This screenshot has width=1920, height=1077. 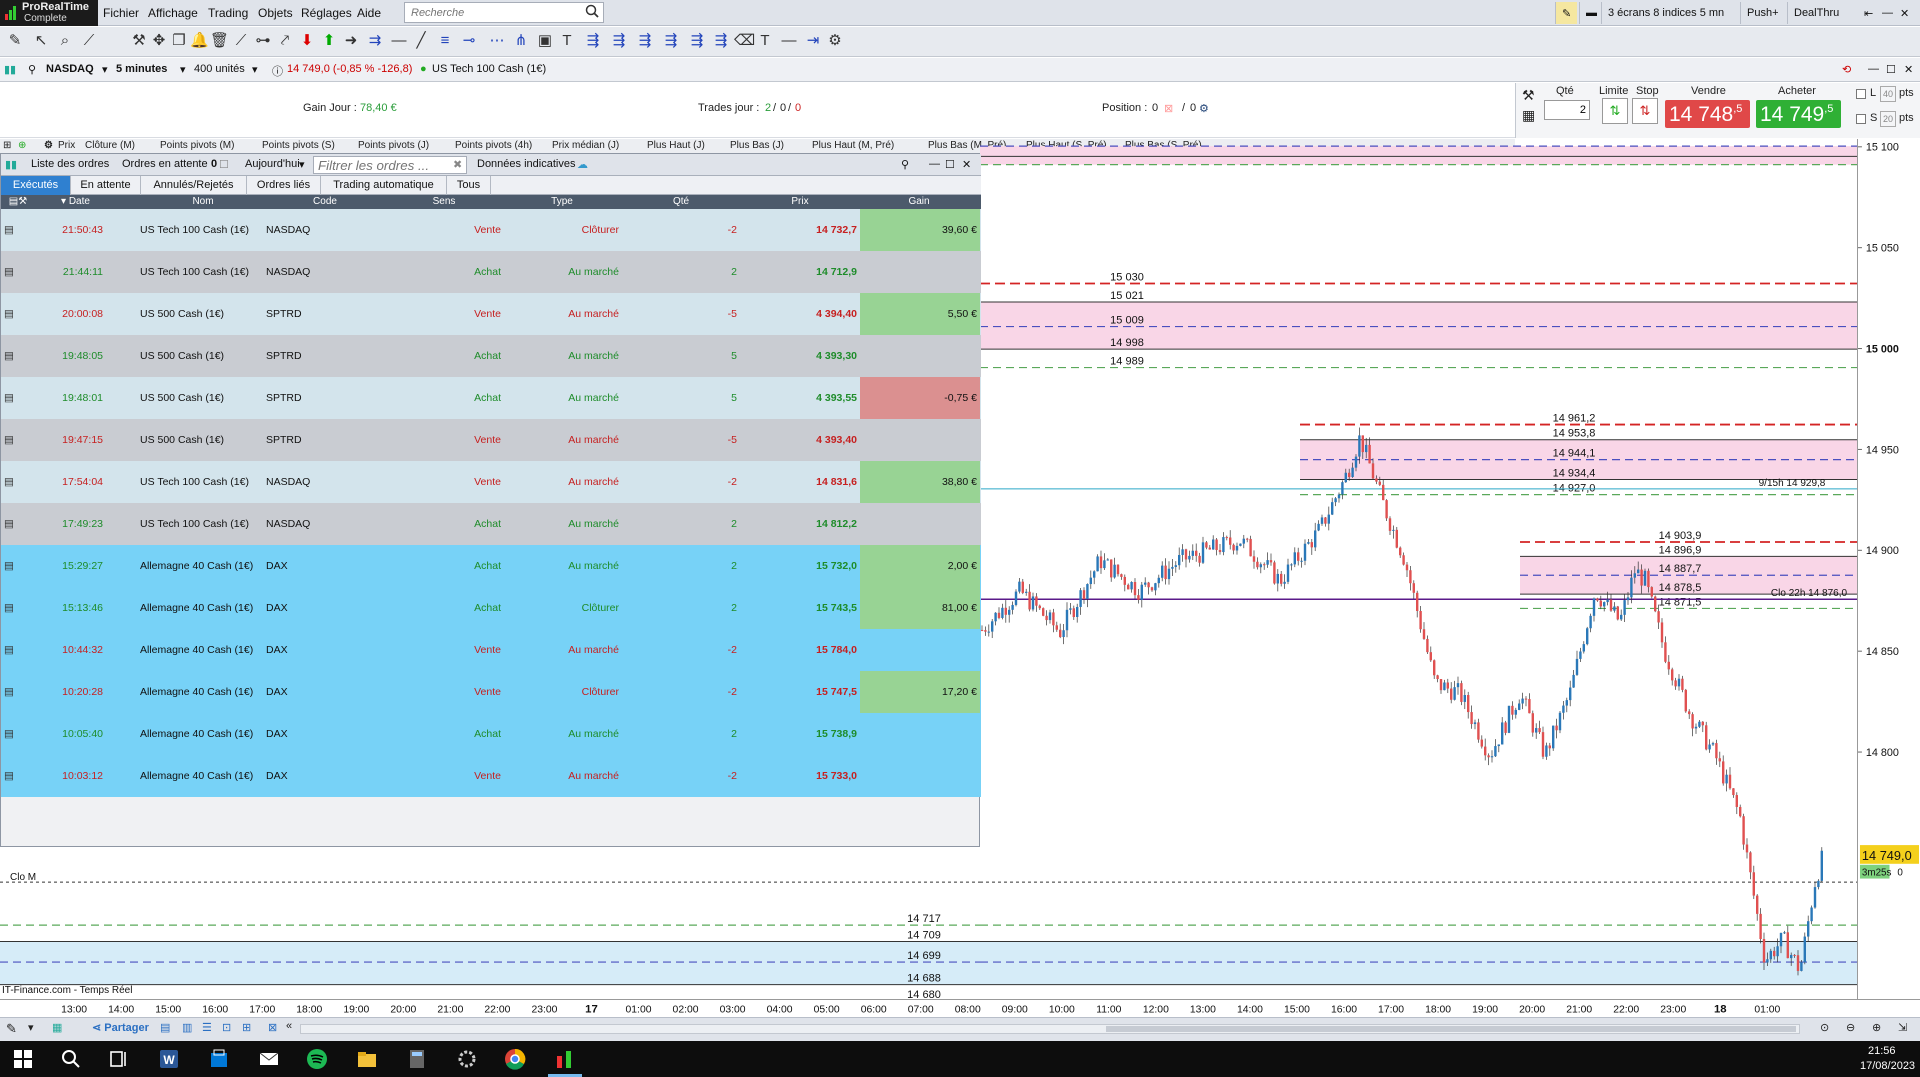 I want to click on tab-ordres-lies: Ordres liés, so click(x=284, y=185).